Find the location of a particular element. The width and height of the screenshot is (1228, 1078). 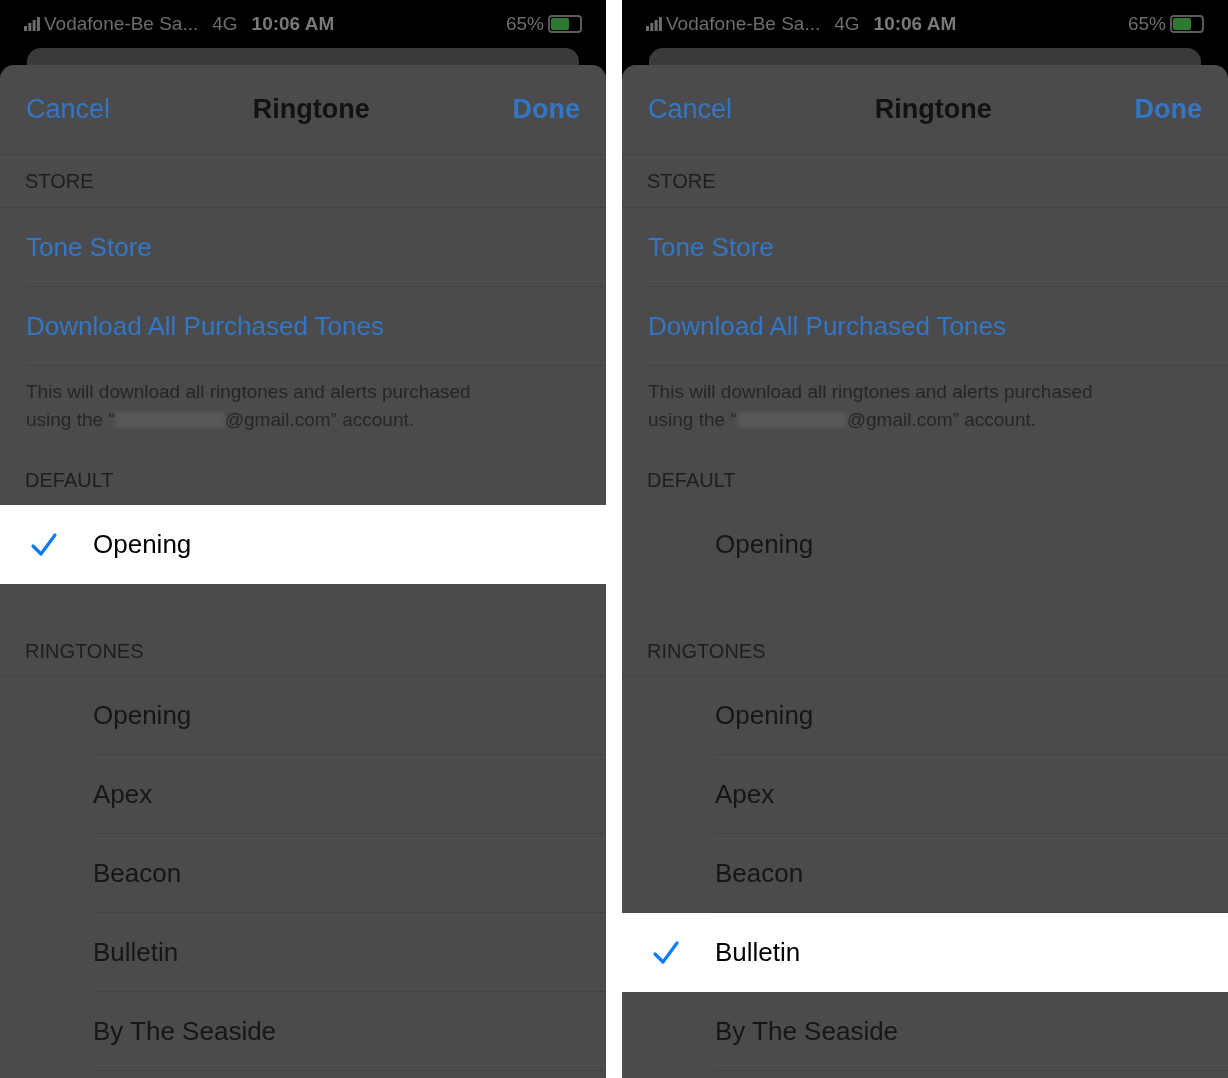

ringtone-row: Bulletin is located at coordinates (925, 952).